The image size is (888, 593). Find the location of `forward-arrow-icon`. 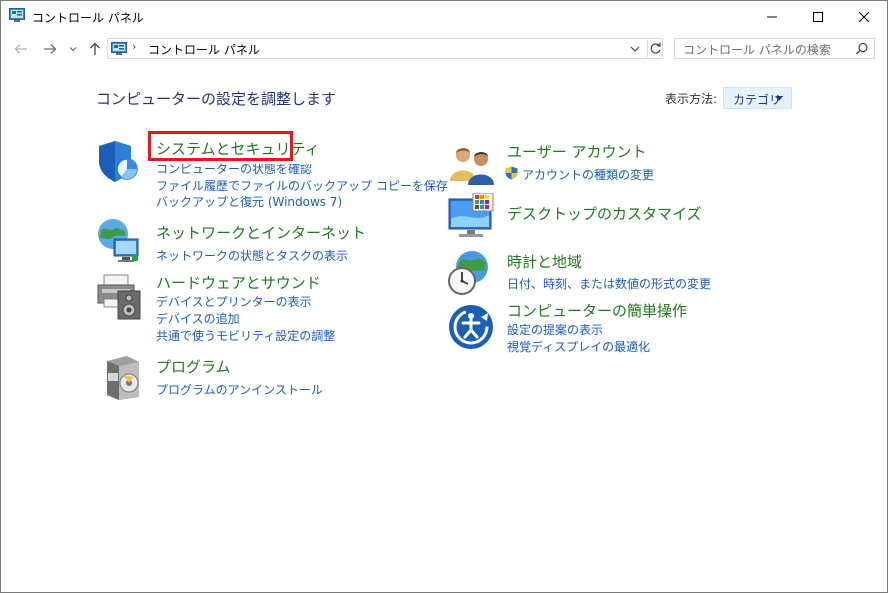

forward-arrow-icon is located at coordinates (50, 49).